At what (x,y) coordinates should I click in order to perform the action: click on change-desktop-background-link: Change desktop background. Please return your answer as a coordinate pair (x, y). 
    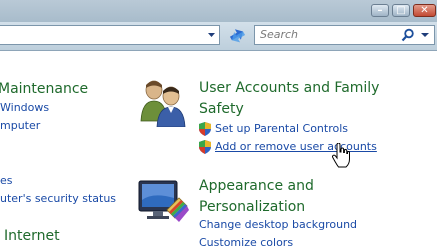
    Looking at the image, I should click on (278, 225).